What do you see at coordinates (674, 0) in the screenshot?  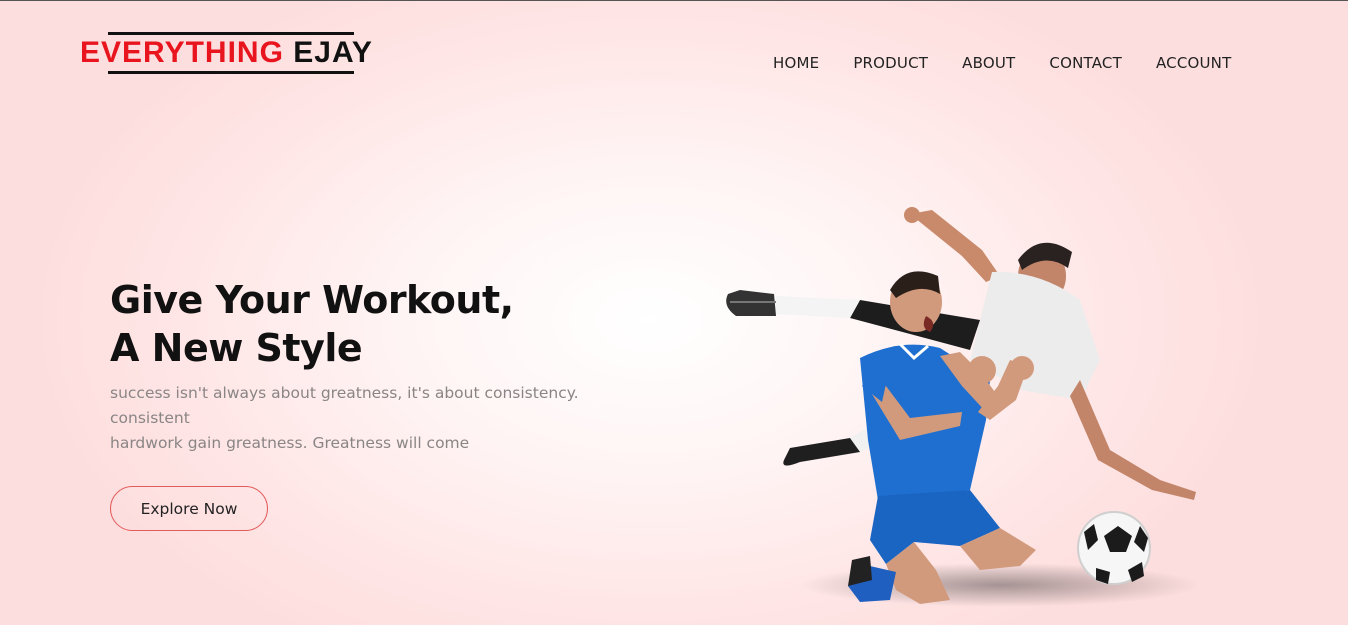 I see `top-divider` at bounding box center [674, 0].